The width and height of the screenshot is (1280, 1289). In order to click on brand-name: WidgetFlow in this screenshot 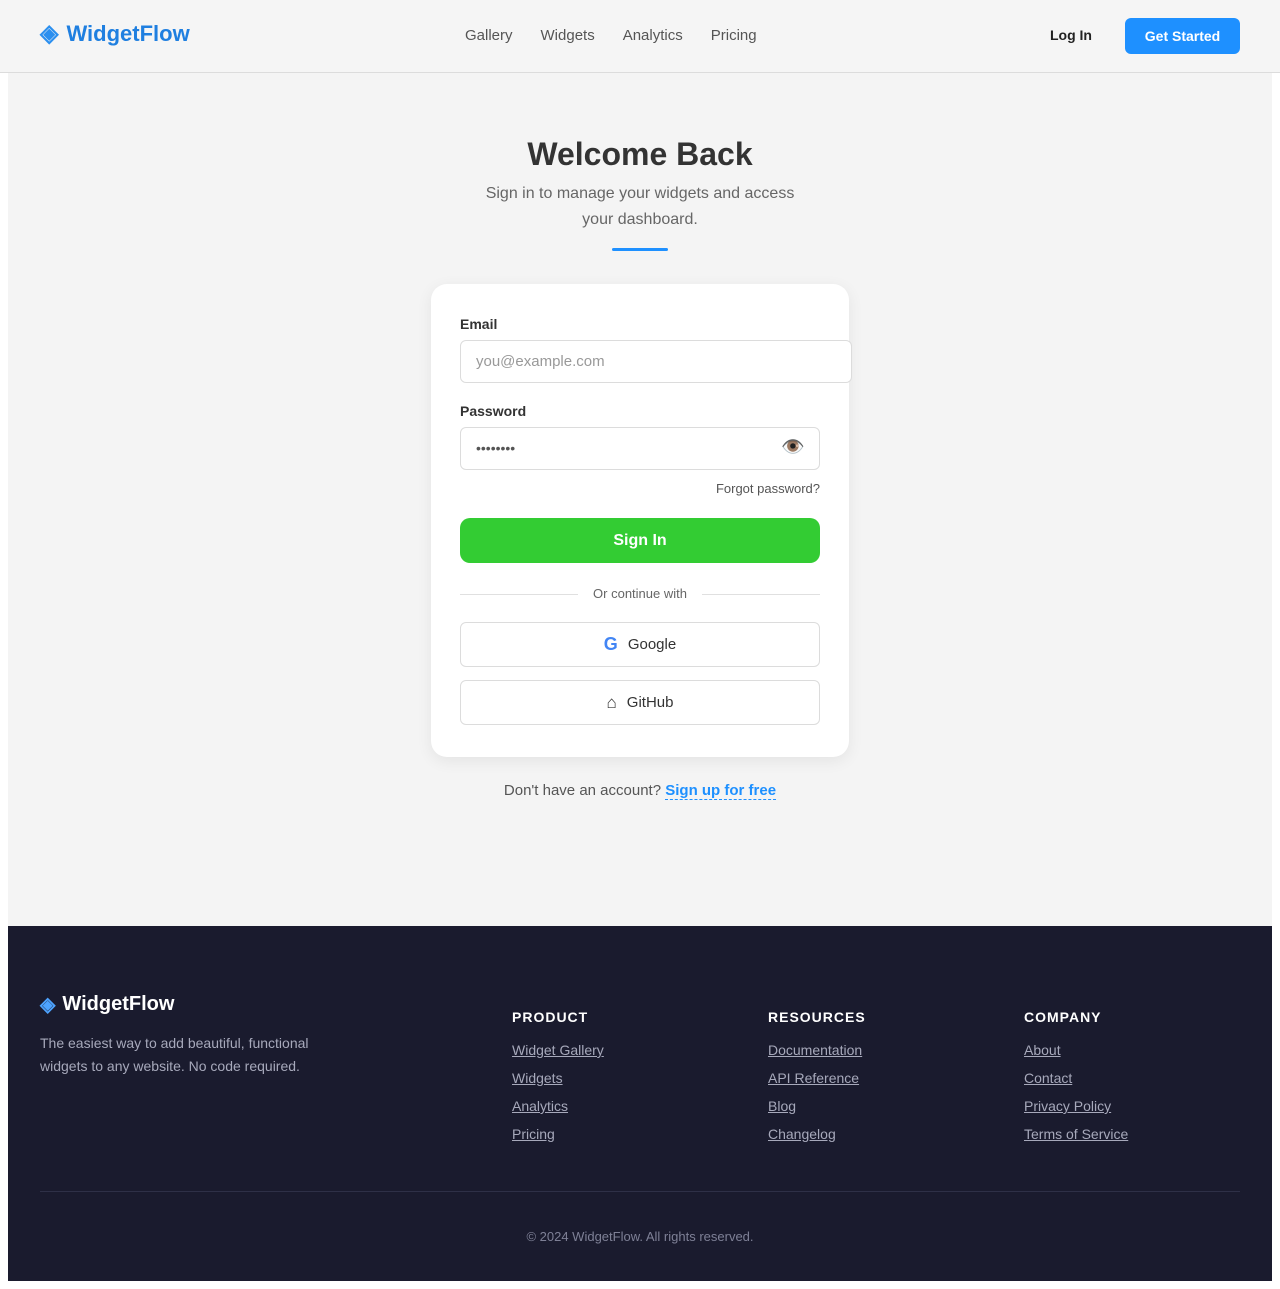, I will do `click(128, 33)`.